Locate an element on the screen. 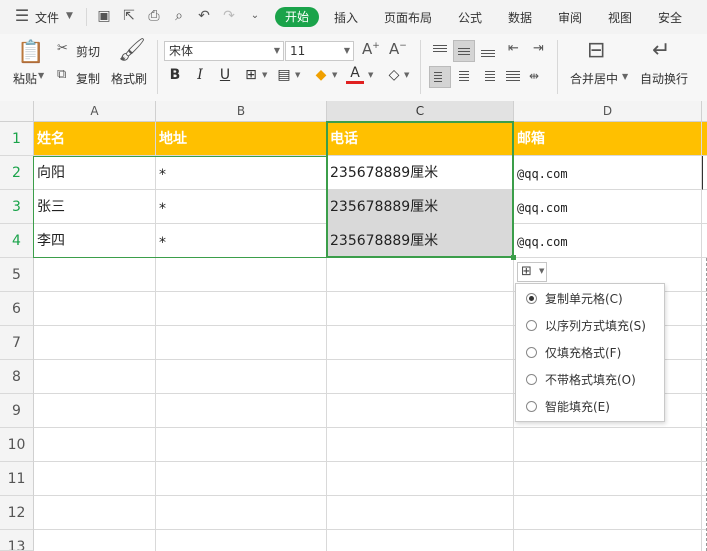  format-painter-button: 格式刷 is located at coordinates (129, 78).